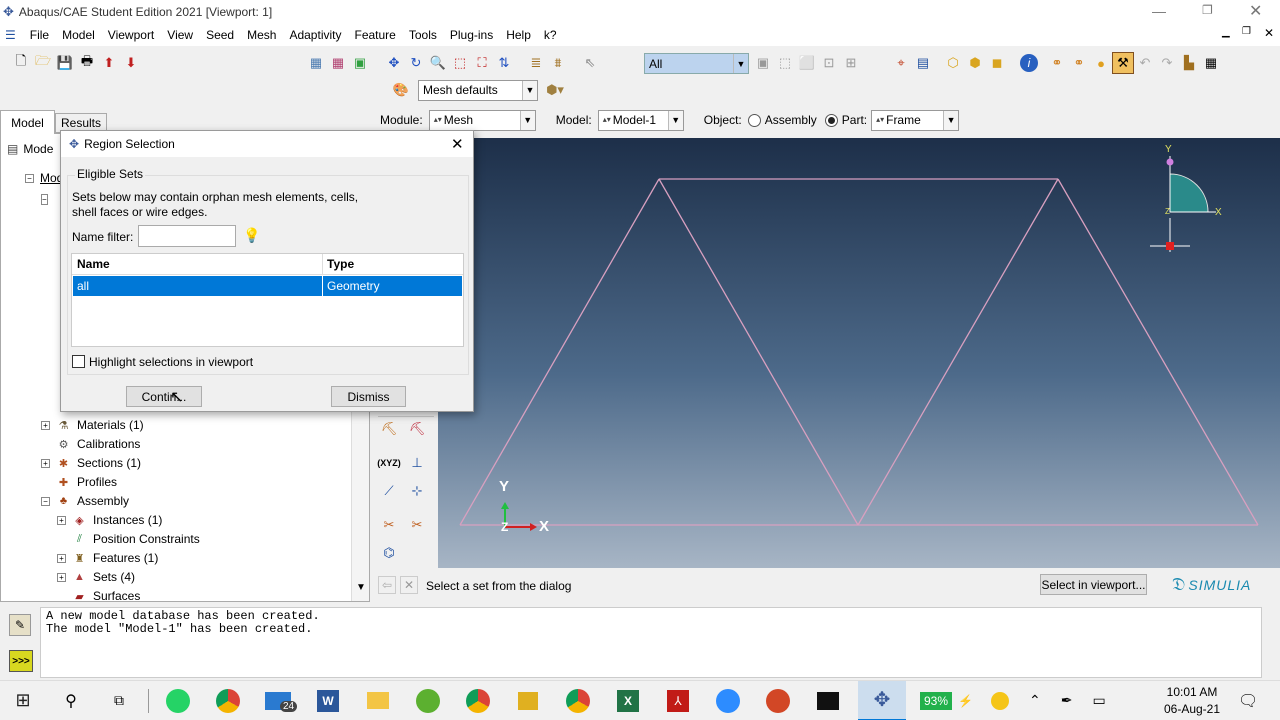 This screenshot has width=1280, height=720. I want to click on auto-fit-icon: ⛶, so click(482, 63).